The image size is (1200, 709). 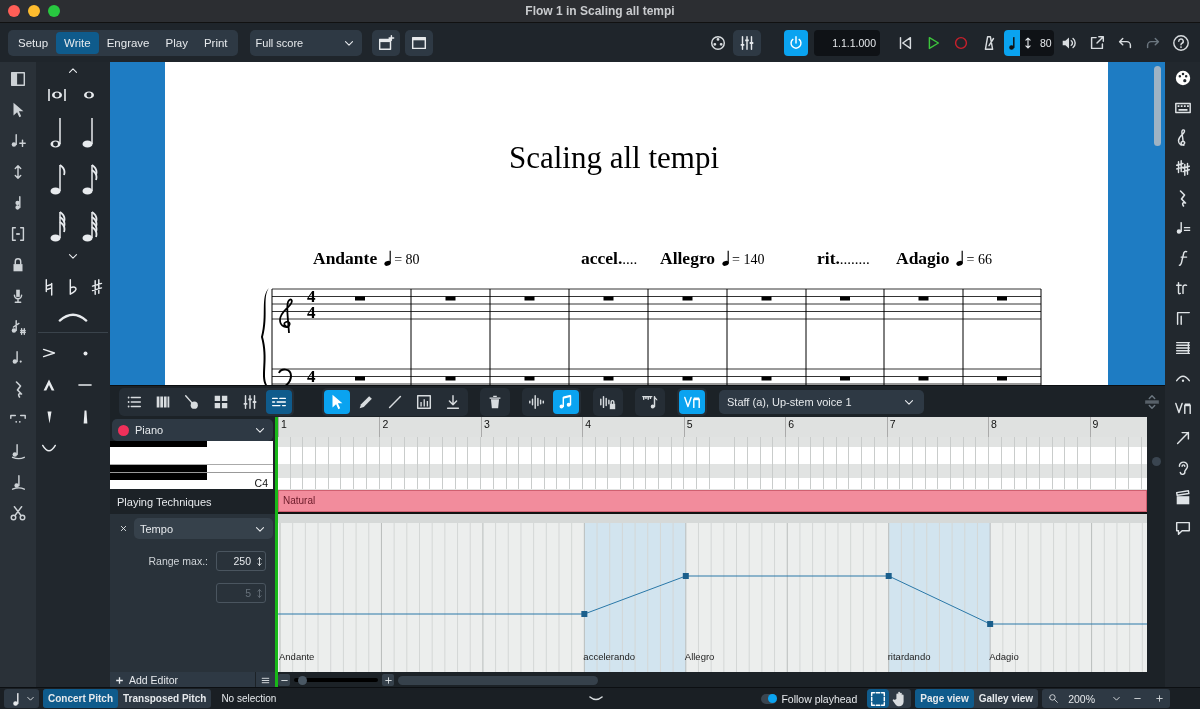 I want to click on window-title: Flow 1 in Scaling all tempi, so click(x=600, y=11).